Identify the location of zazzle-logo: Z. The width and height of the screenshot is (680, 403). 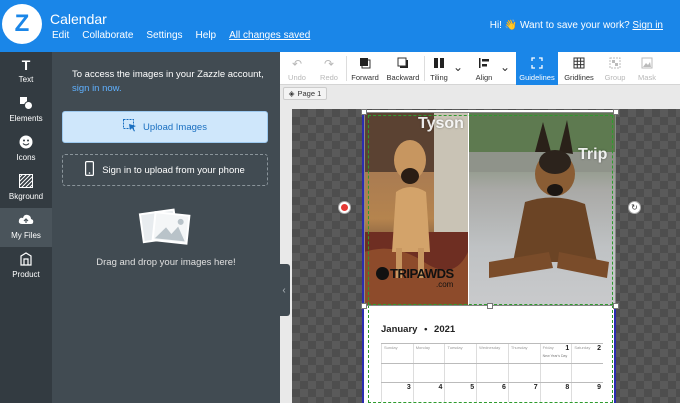
(22, 24).